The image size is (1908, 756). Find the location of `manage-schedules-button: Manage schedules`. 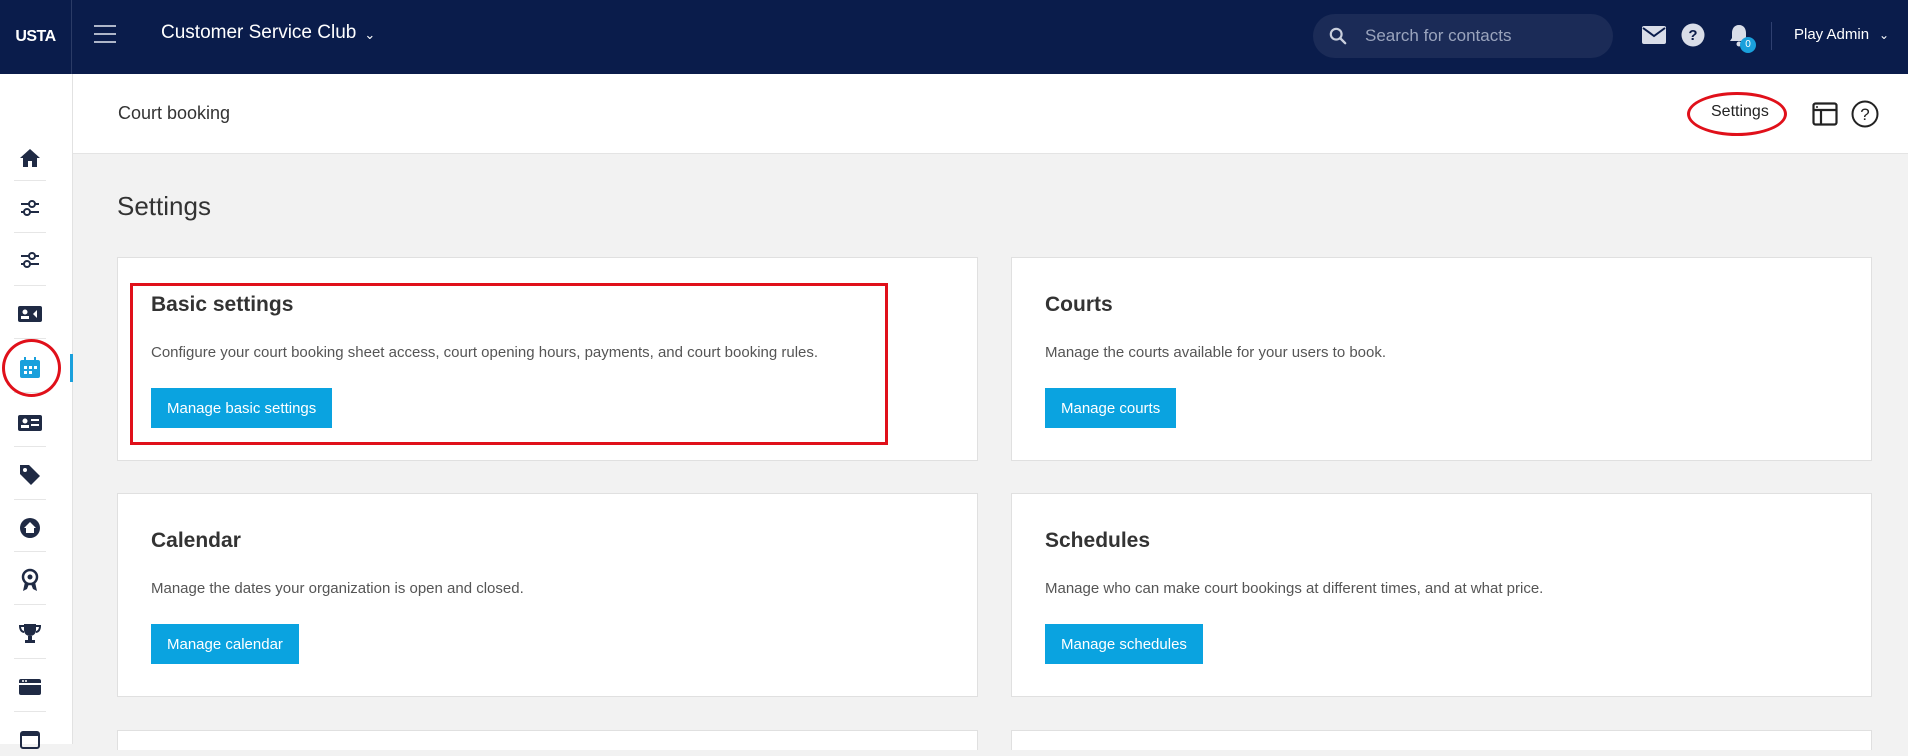

manage-schedules-button: Manage schedules is located at coordinates (1124, 644).